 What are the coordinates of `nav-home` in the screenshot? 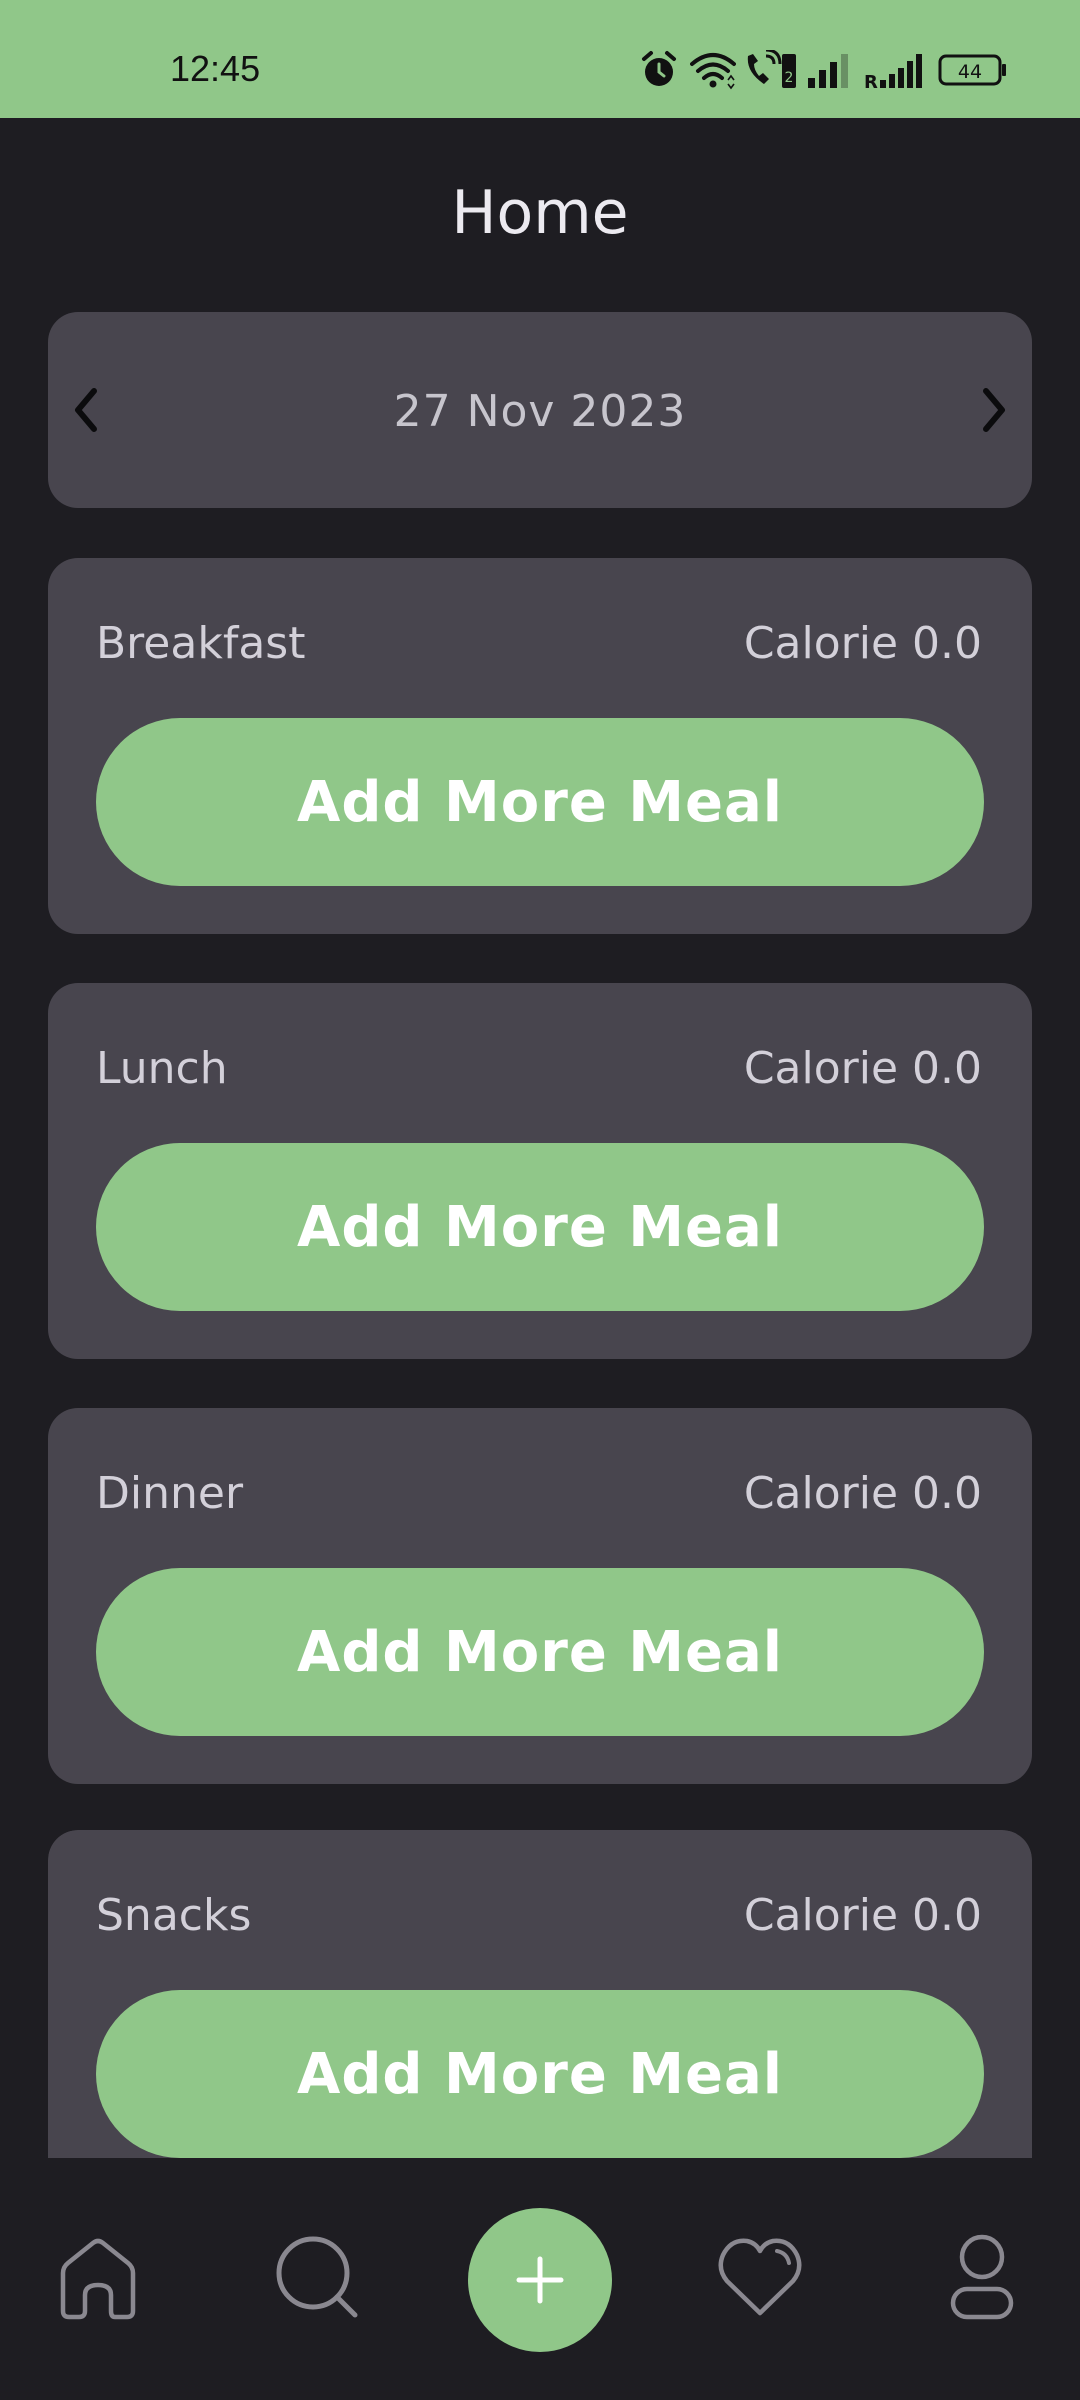 It's located at (98, 2278).